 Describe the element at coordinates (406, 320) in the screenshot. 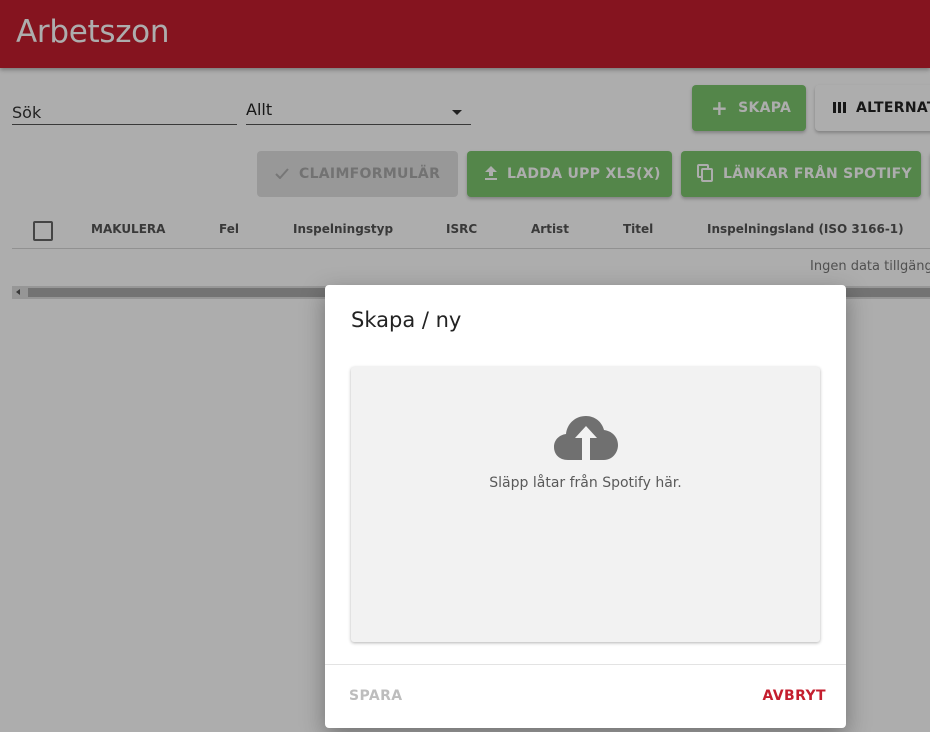

I see `dialog-title: Skapa / ny` at that location.